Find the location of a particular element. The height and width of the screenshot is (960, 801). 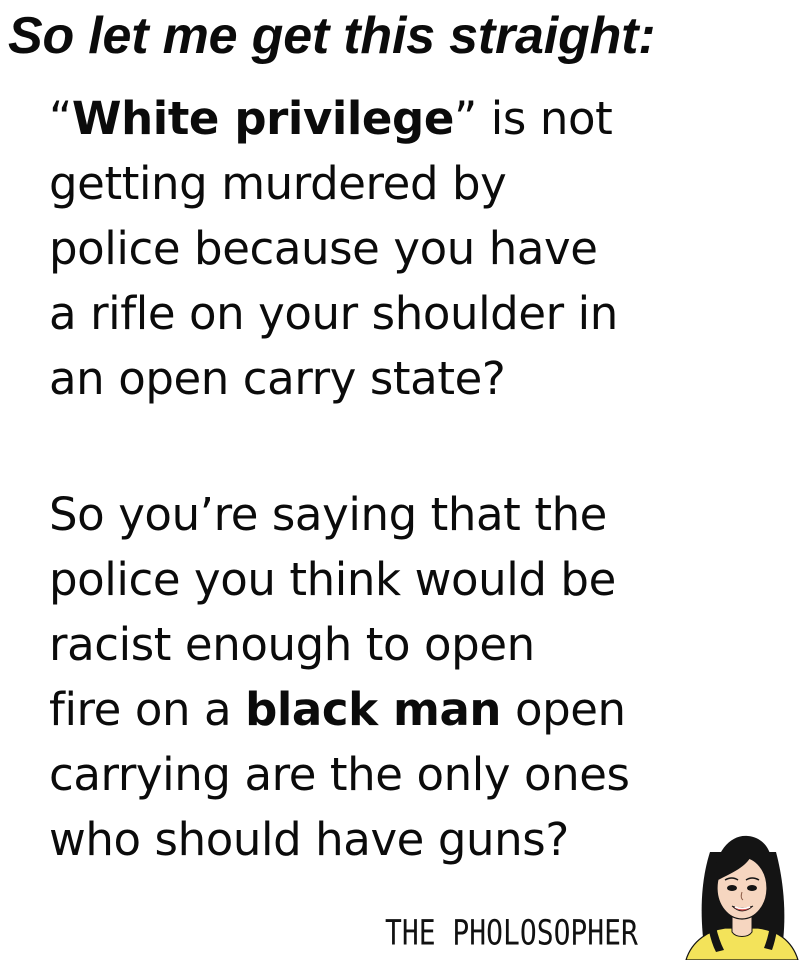

left-eye is located at coordinates (732, 888).